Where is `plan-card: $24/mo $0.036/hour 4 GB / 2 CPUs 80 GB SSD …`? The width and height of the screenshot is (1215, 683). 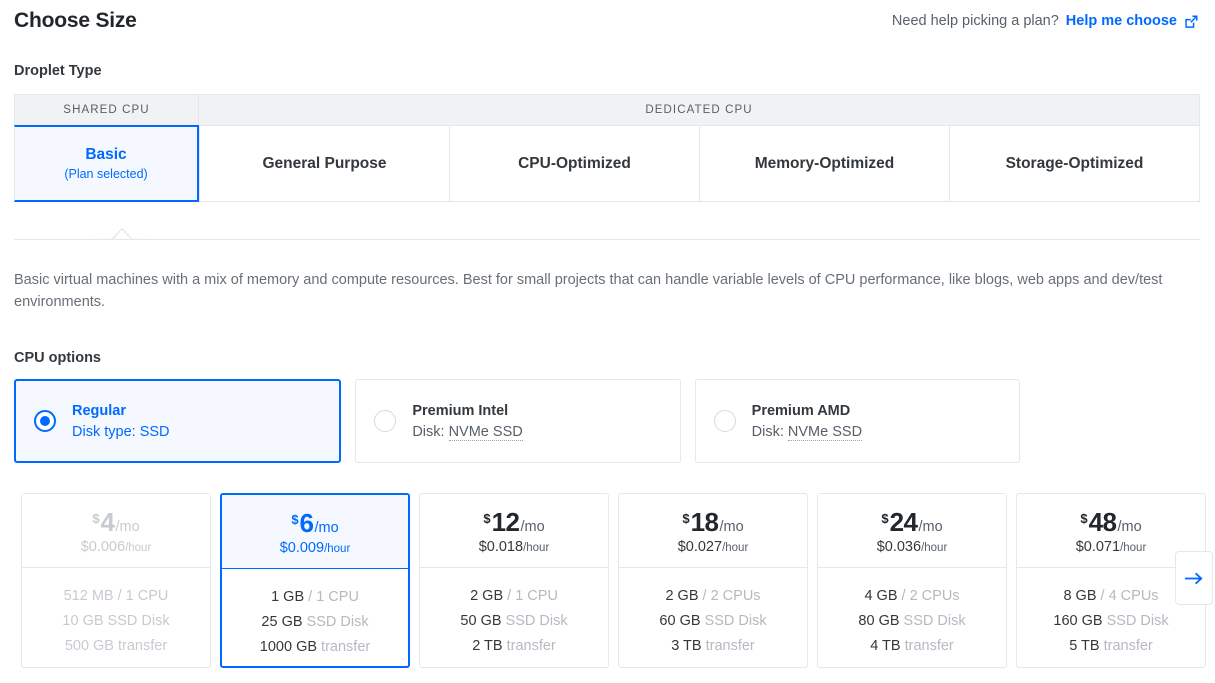 plan-card: $24/mo $0.036/hour 4 GB / 2 CPUs 80 GB SSD … is located at coordinates (912, 580).